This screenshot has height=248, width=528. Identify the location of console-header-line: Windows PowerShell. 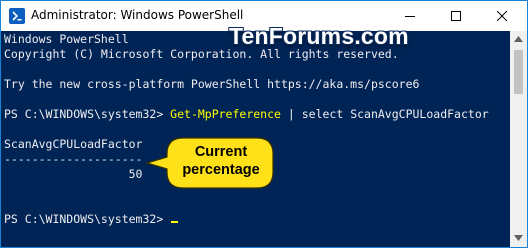
(66, 39).